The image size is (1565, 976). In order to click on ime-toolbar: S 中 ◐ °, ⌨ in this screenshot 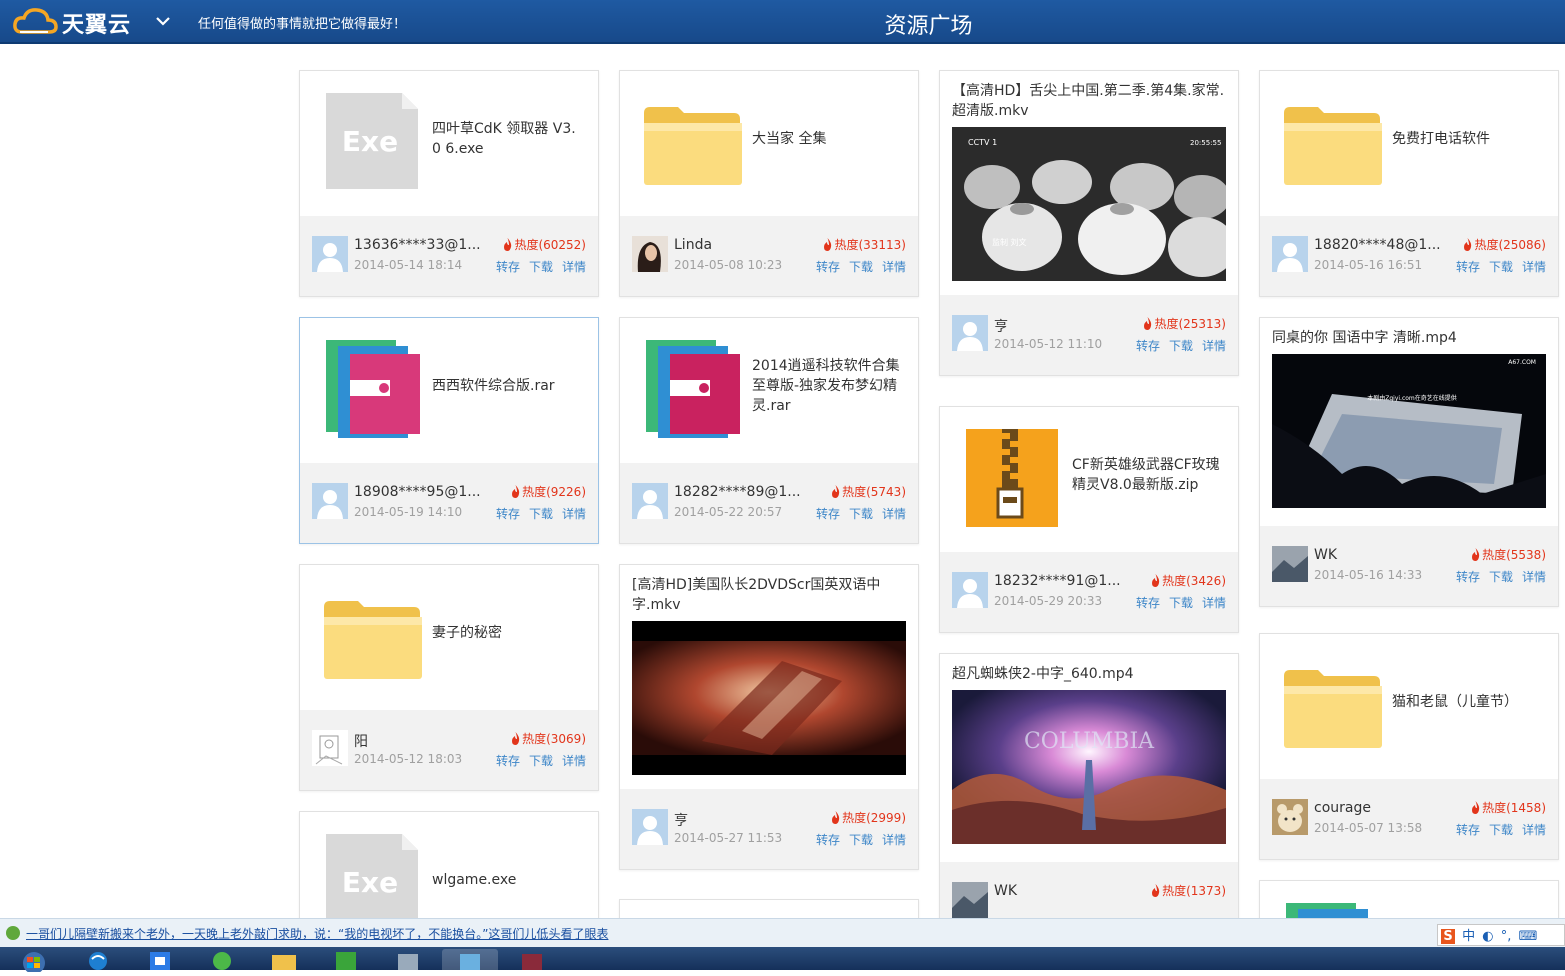, I will do `click(1501, 935)`.